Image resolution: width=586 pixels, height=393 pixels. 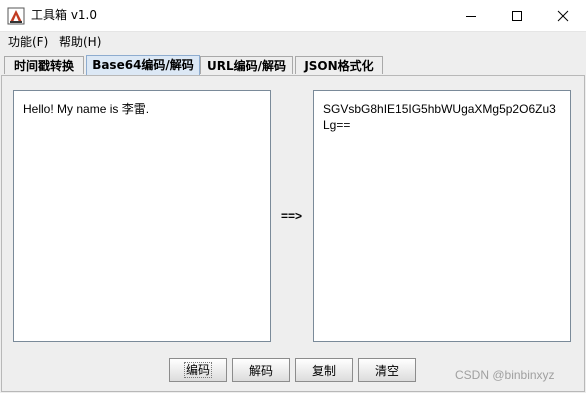 I want to click on minimize-icon, so click(x=471, y=16).